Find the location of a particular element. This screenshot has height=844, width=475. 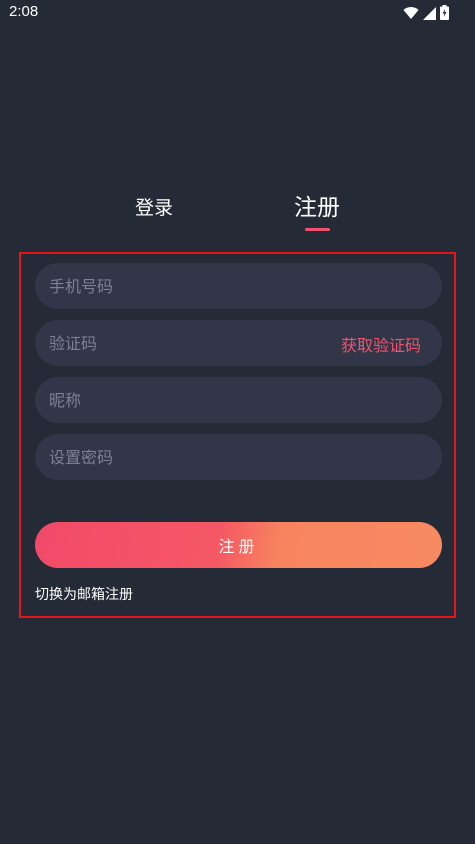

battery-icon is located at coordinates (444, 14).